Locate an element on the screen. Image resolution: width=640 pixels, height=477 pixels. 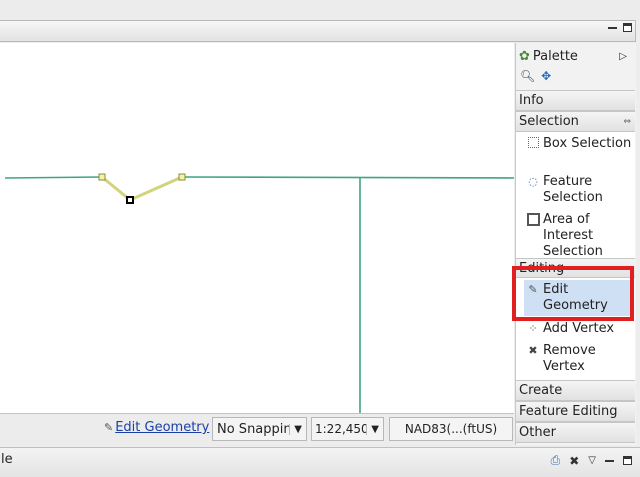
current-tool-link: Edit Geometry is located at coordinates (162, 427).